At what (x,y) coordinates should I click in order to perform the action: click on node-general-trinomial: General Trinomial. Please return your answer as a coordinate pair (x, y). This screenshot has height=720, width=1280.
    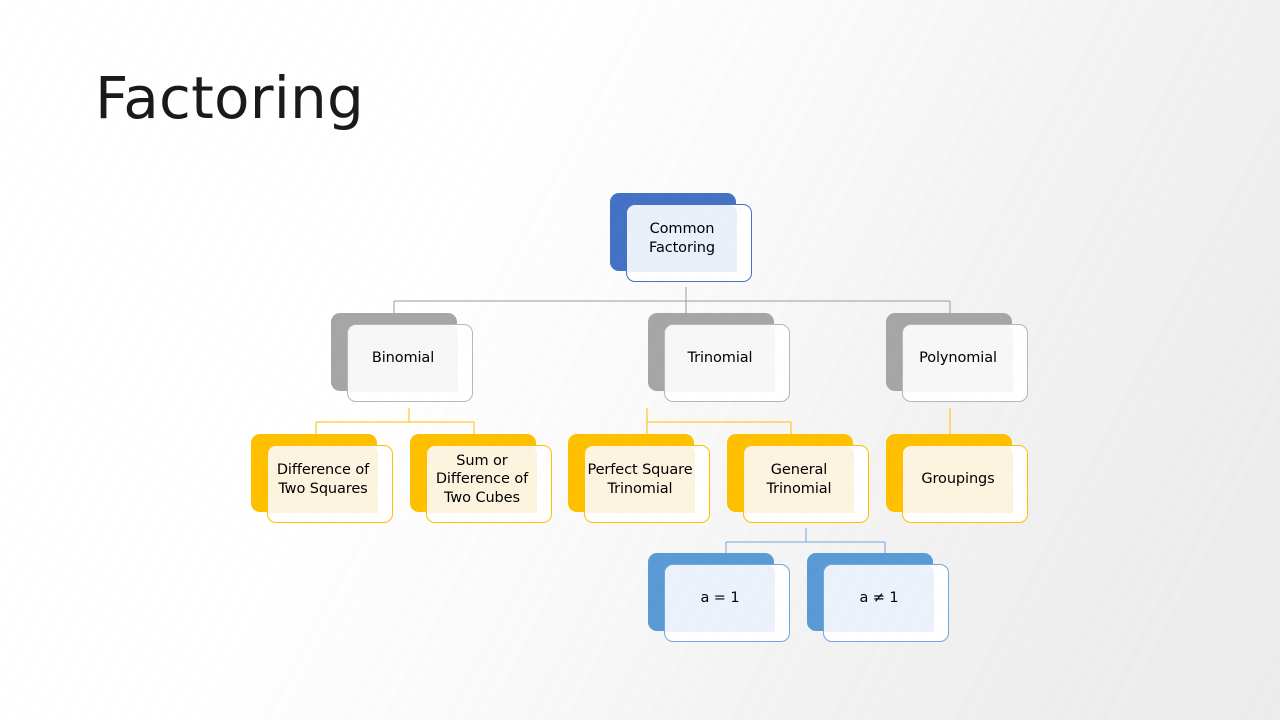
    Looking at the image, I should click on (806, 484).